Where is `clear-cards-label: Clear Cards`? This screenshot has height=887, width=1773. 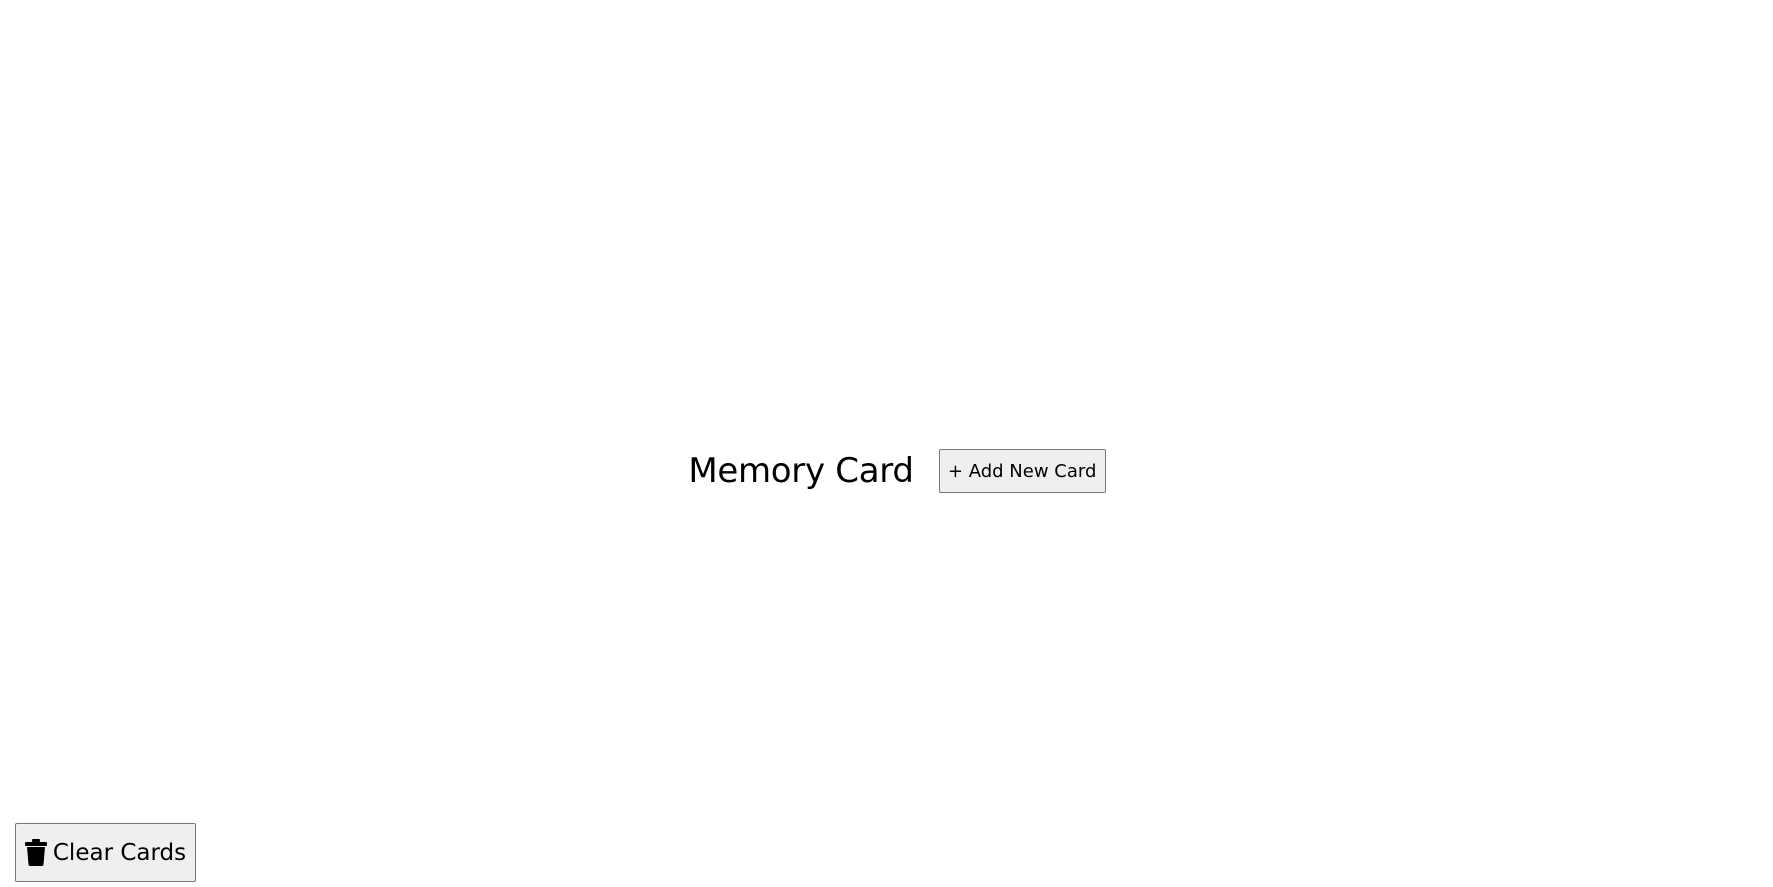
clear-cards-label: Clear Cards is located at coordinates (119, 852).